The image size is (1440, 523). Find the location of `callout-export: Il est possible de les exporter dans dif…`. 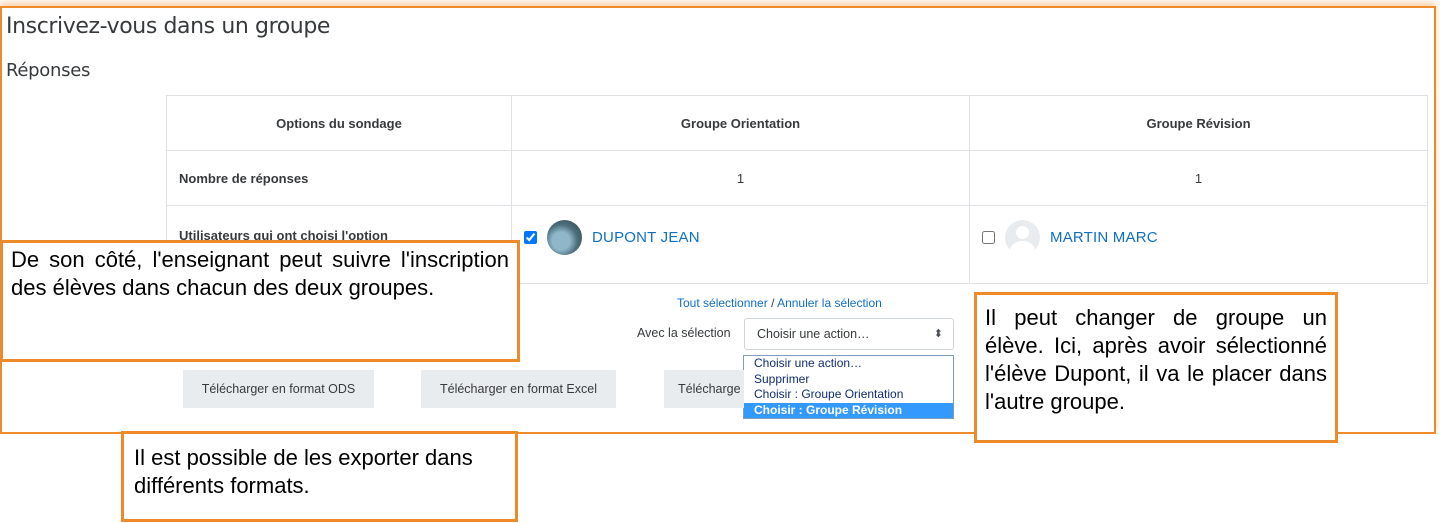

callout-export: Il est possible de les exporter dans dif… is located at coordinates (319, 476).